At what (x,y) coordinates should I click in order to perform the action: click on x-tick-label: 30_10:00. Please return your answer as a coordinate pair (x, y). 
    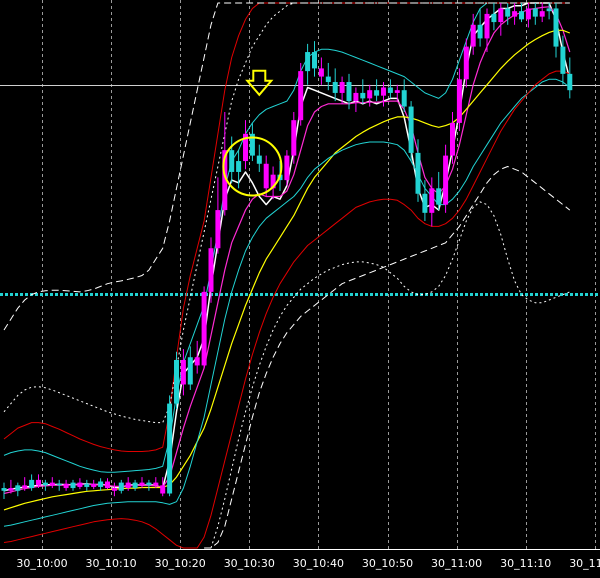
    Looking at the image, I should click on (41, 563).